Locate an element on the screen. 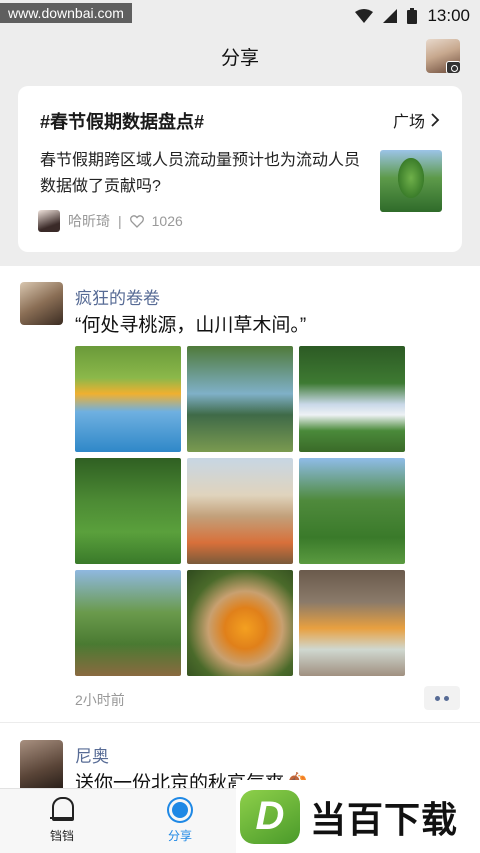 This screenshot has width=480, height=853. signal-icon is located at coordinates (390, 16).